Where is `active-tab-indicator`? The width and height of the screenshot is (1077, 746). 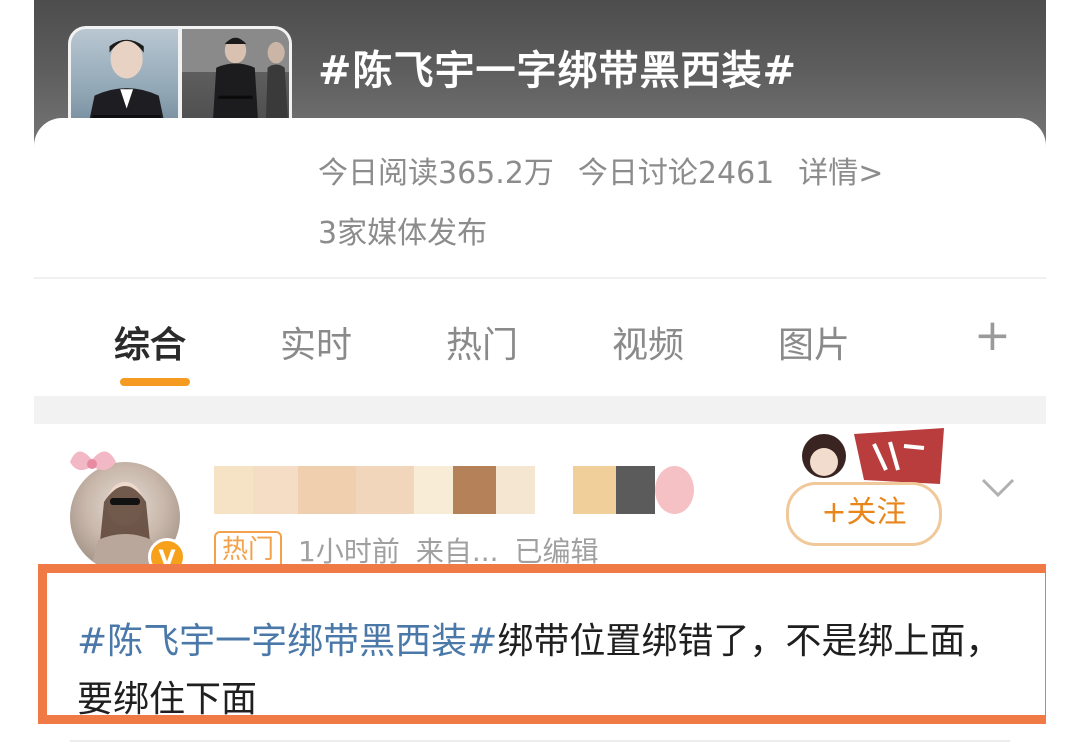
active-tab-indicator is located at coordinates (155, 382).